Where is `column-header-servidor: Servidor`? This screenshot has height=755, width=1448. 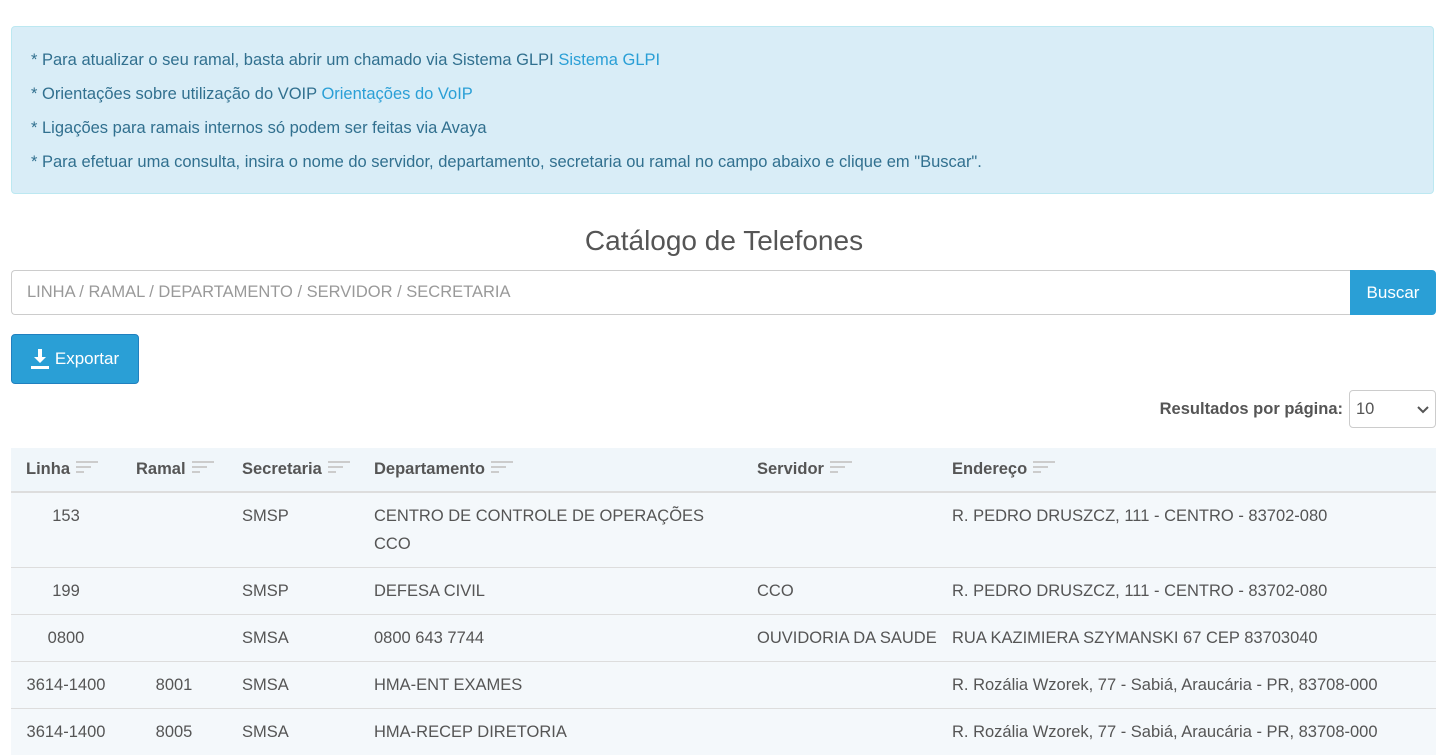
column-header-servidor: Servidor is located at coordinates (839, 470).